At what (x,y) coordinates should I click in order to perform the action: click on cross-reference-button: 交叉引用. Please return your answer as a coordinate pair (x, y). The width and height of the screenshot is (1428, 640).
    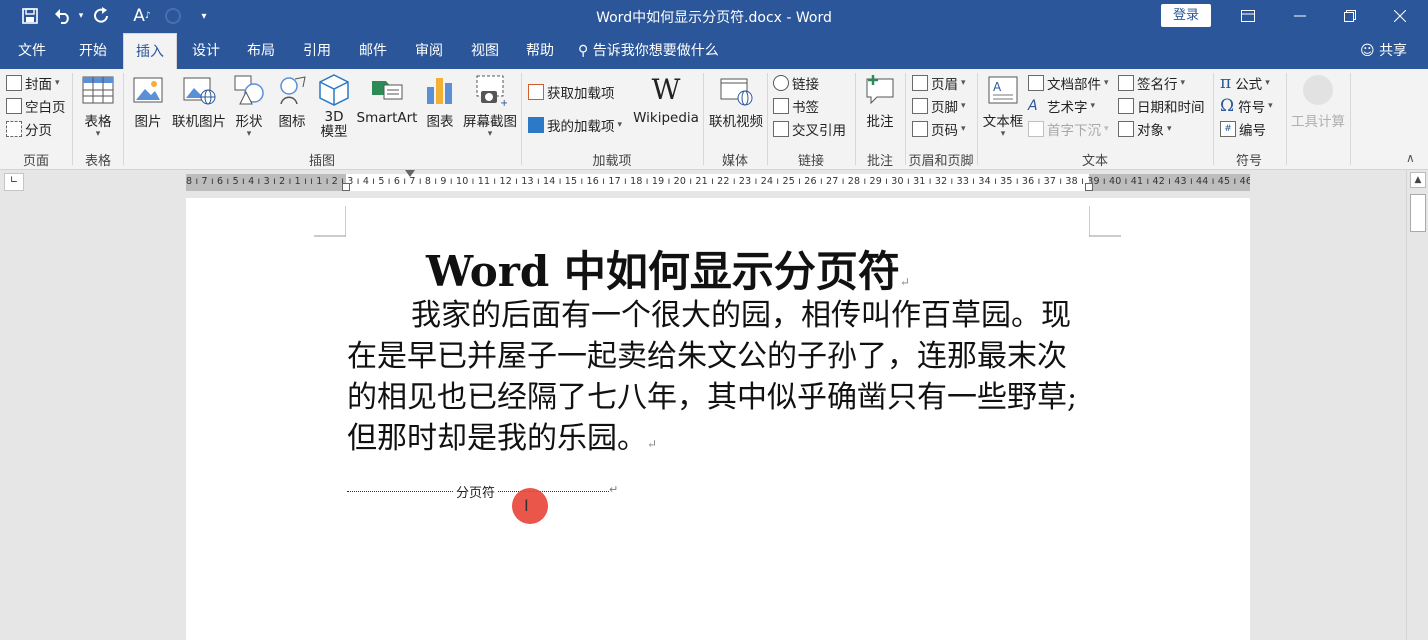
    Looking at the image, I should click on (809, 129).